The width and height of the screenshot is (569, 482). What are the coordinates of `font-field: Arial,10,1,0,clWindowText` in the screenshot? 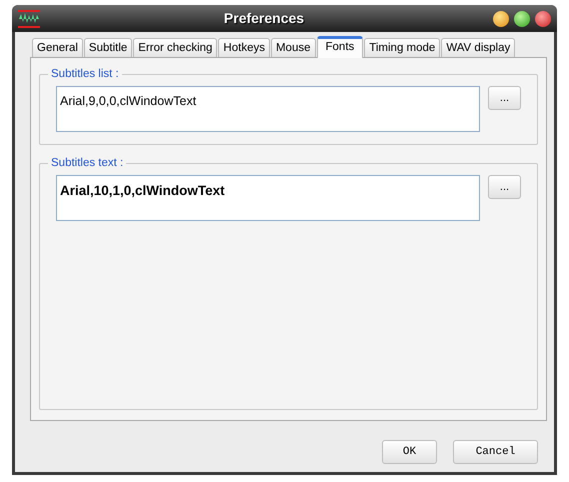 It's located at (268, 198).